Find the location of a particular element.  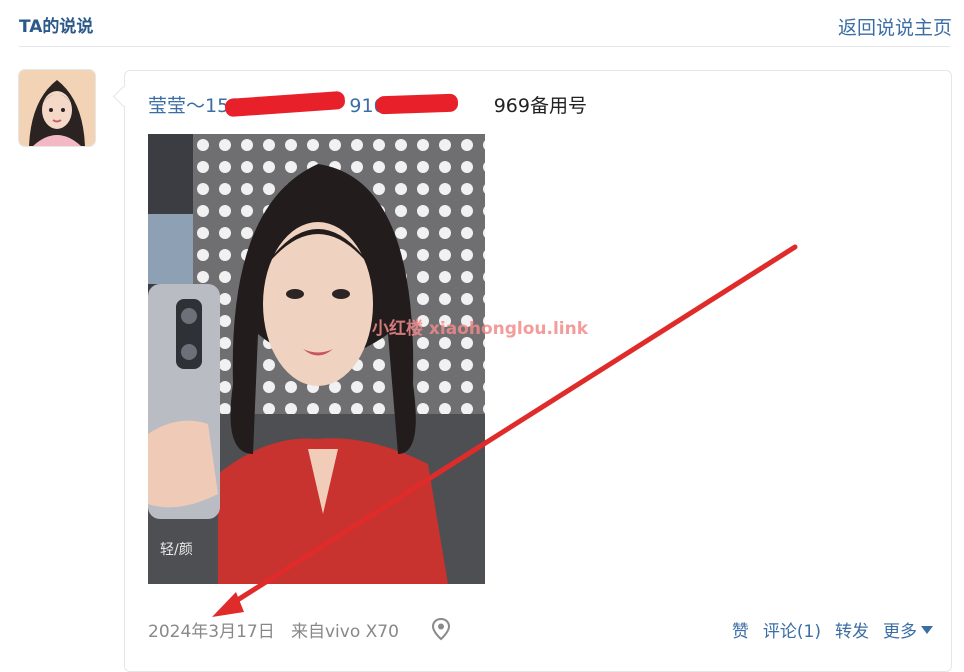

more-label: 更多 is located at coordinates (900, 632).